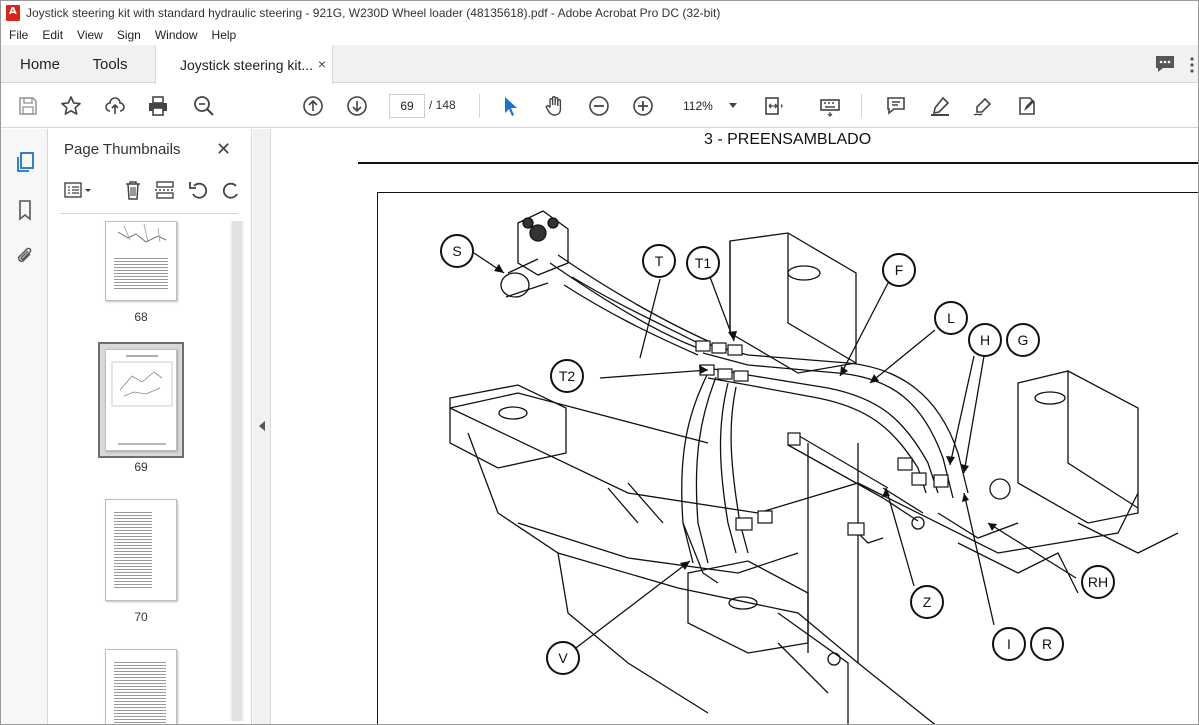 The image size is (1199, 725). What do you see at coordinates (555, 106) in the screenshot?
I see `hand-icon` at bounding box center [555, 106].